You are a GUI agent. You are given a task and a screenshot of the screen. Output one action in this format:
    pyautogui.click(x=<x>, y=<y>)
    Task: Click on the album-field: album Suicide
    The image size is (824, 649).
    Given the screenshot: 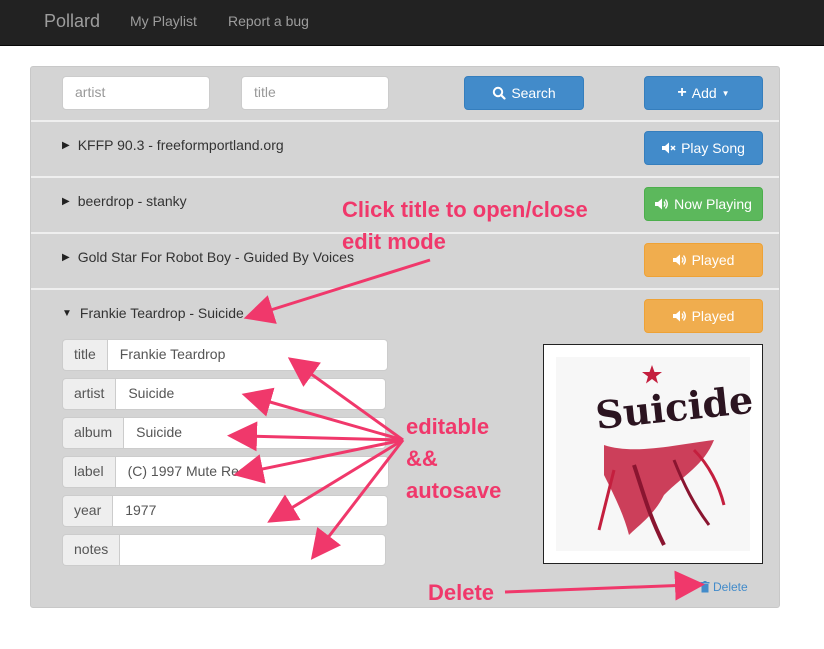 What is the action you would take?
    pyautogui.click(x=224, y=433)
    